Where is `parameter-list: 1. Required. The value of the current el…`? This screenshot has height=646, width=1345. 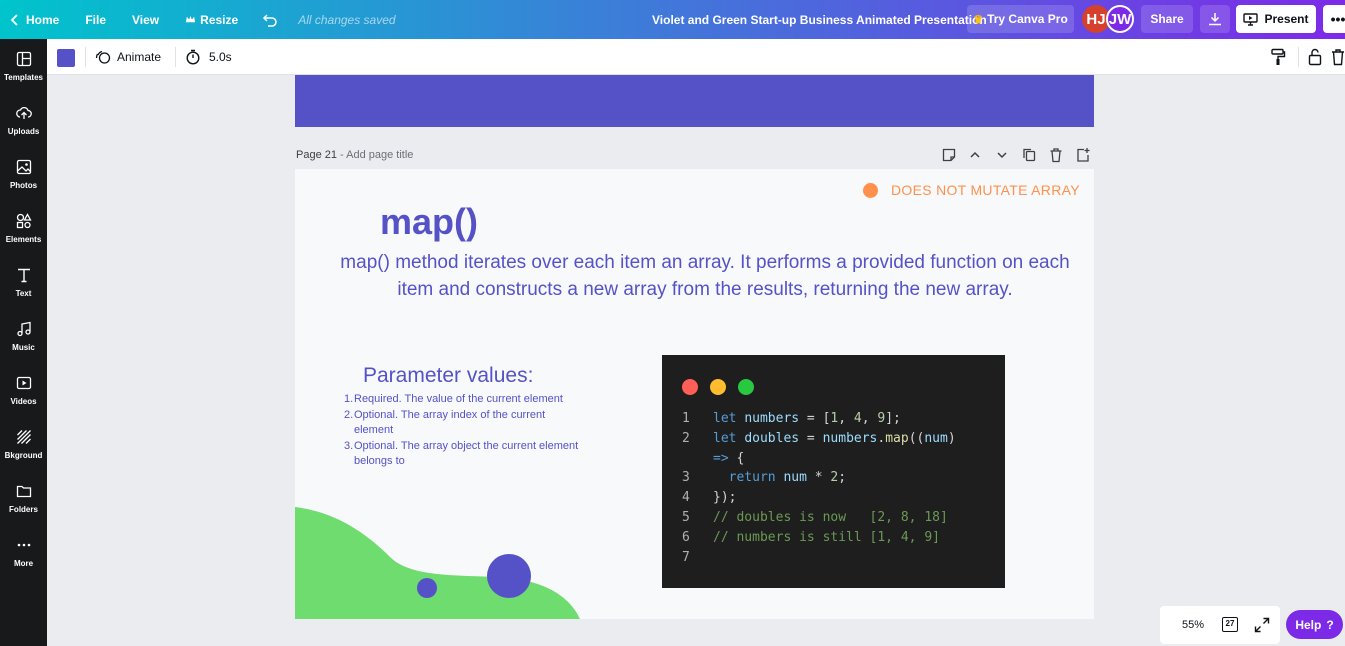
parameter-list: 1. Required. The value of the current el… is located at coordinates (460, 431).